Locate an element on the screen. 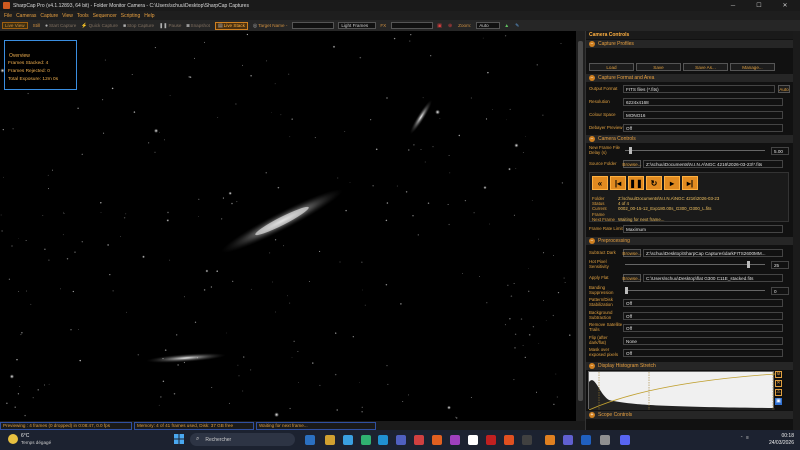  delay-slider-track is located at coordinates (695, 150).